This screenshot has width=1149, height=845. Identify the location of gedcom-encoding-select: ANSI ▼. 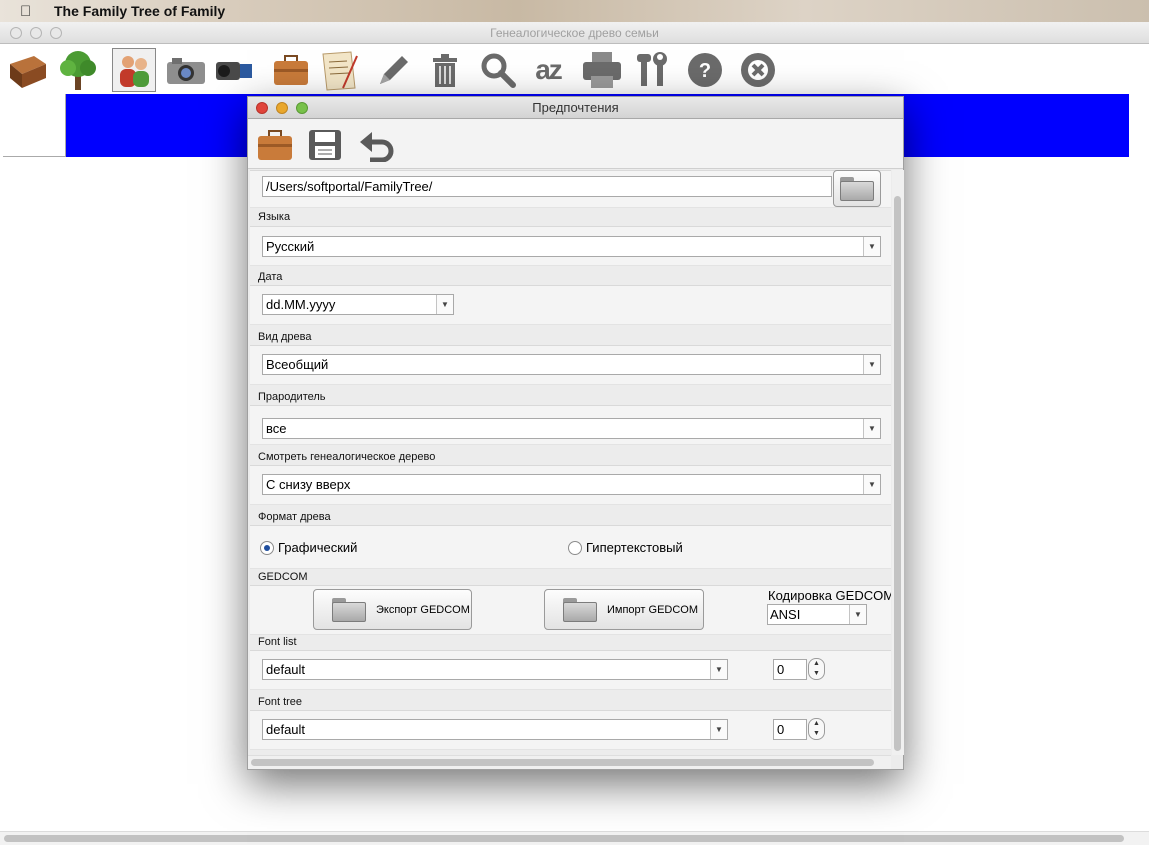
(817, 614).